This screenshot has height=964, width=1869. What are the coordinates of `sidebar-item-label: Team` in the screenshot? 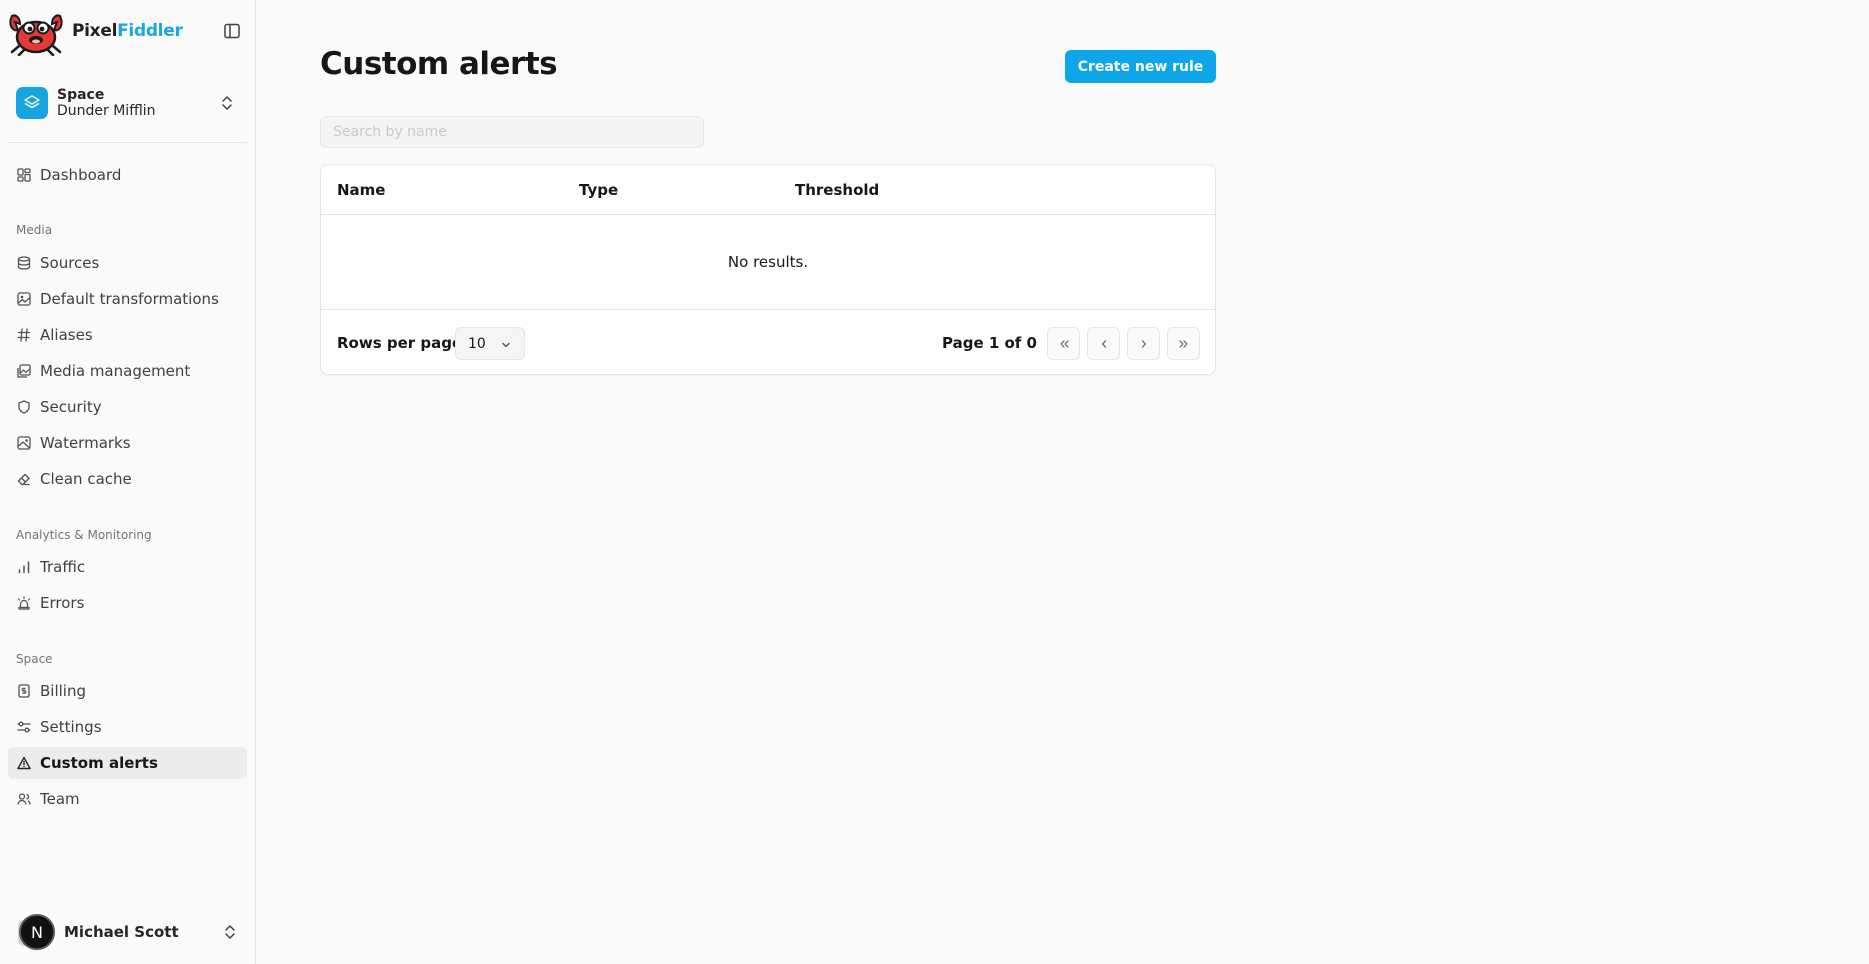 It's located at (60, 799).